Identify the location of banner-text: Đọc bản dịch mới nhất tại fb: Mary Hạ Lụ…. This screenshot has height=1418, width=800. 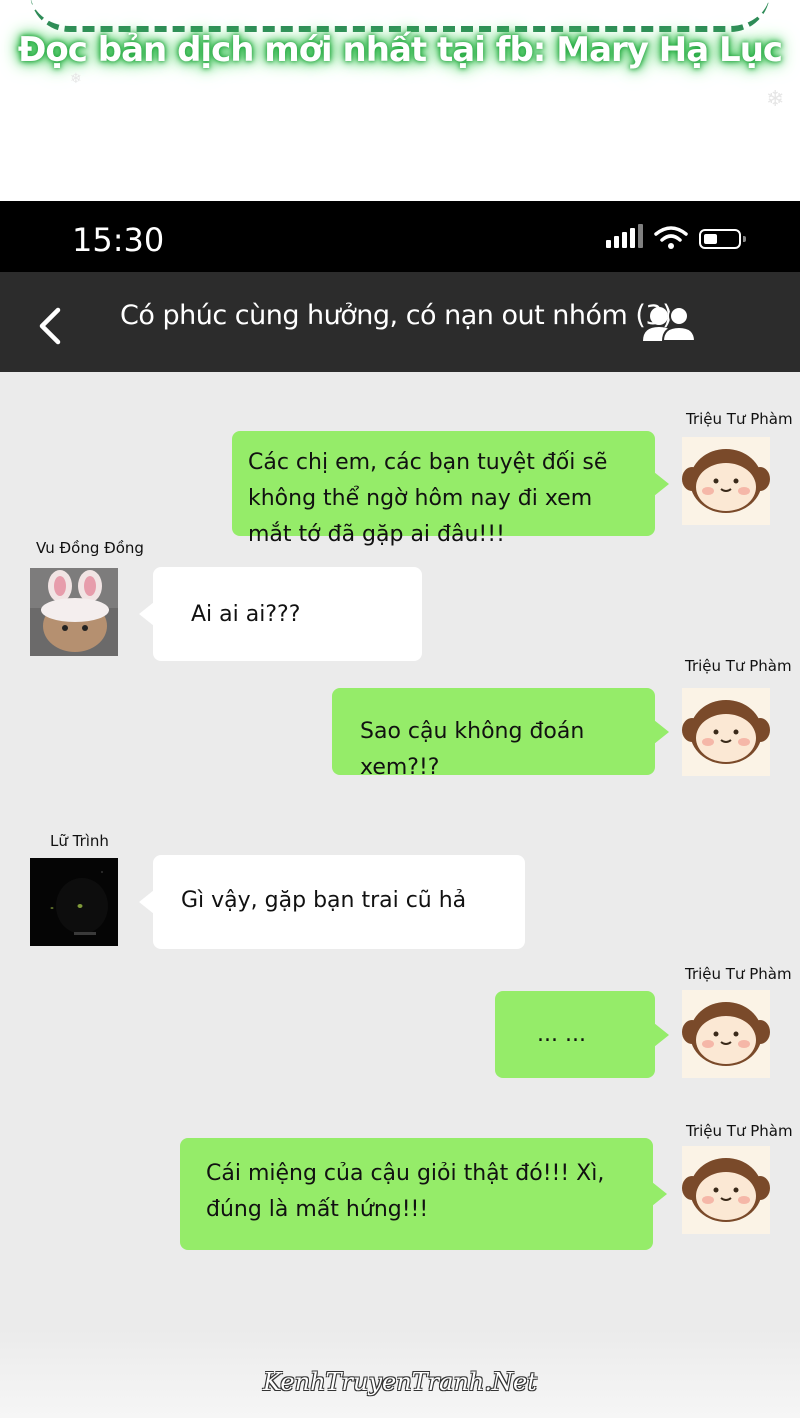
(400, 50).